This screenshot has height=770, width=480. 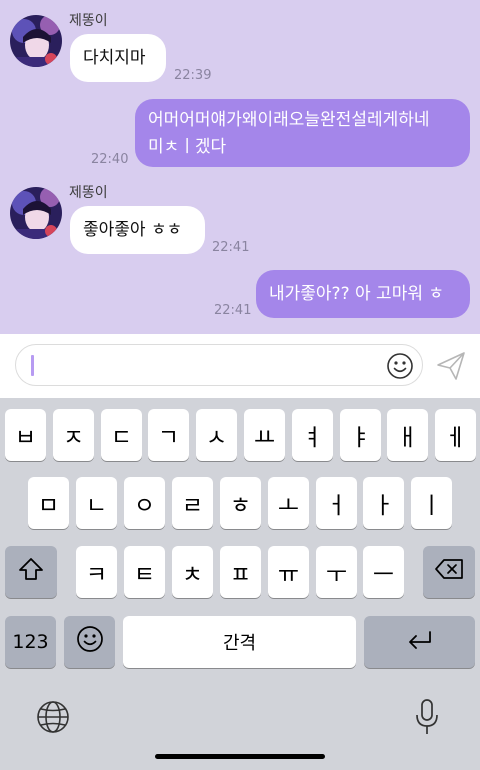 I want to click on shift-key, so click(x=31, y=572).